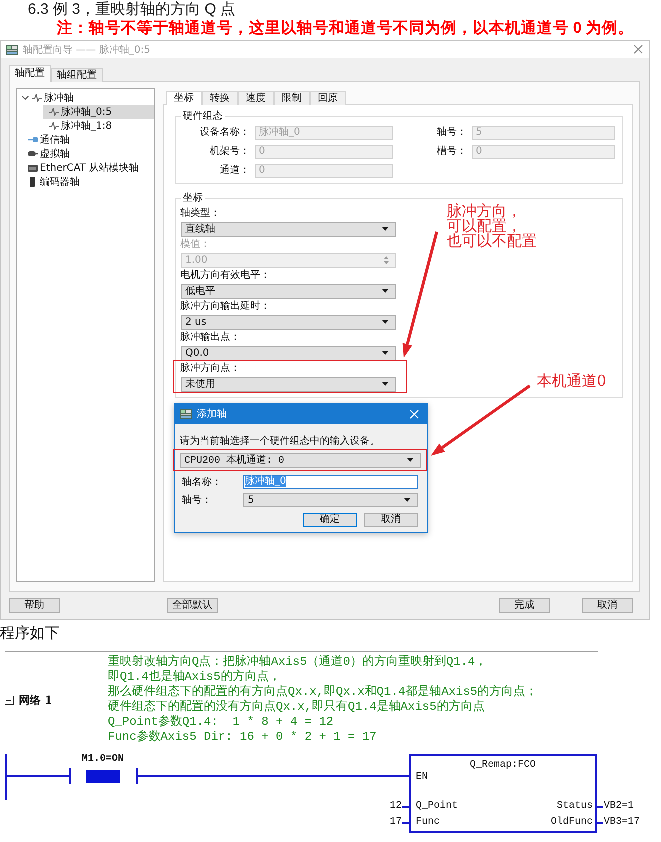 The width and height of the screenshot is (661, 842). Describe the element at coordinates (524, 605) in the screenshot. I see `wizard-button: 完成` at that location.